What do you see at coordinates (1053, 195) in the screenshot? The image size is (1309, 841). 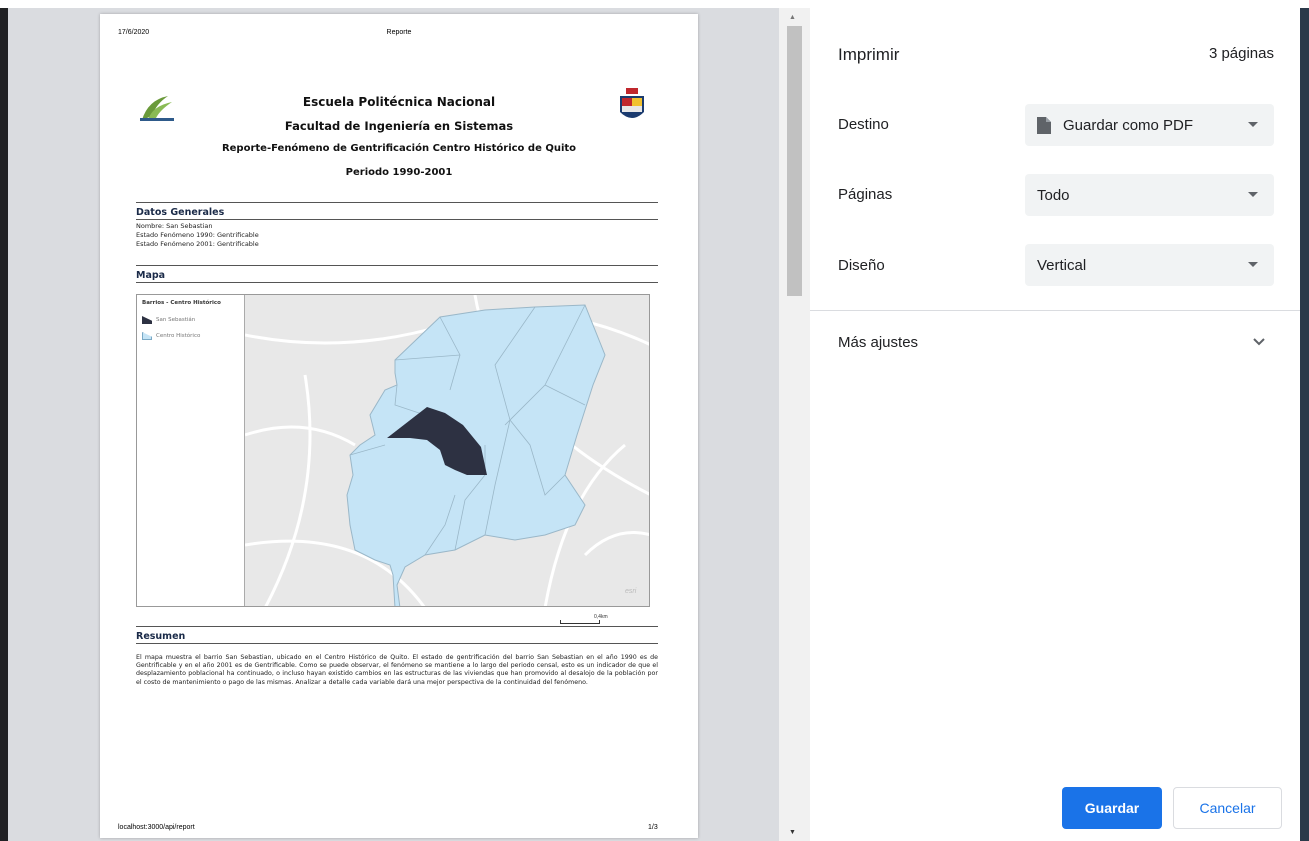 I see `paginas-value: Todo` at bounding box center [1053, 195].